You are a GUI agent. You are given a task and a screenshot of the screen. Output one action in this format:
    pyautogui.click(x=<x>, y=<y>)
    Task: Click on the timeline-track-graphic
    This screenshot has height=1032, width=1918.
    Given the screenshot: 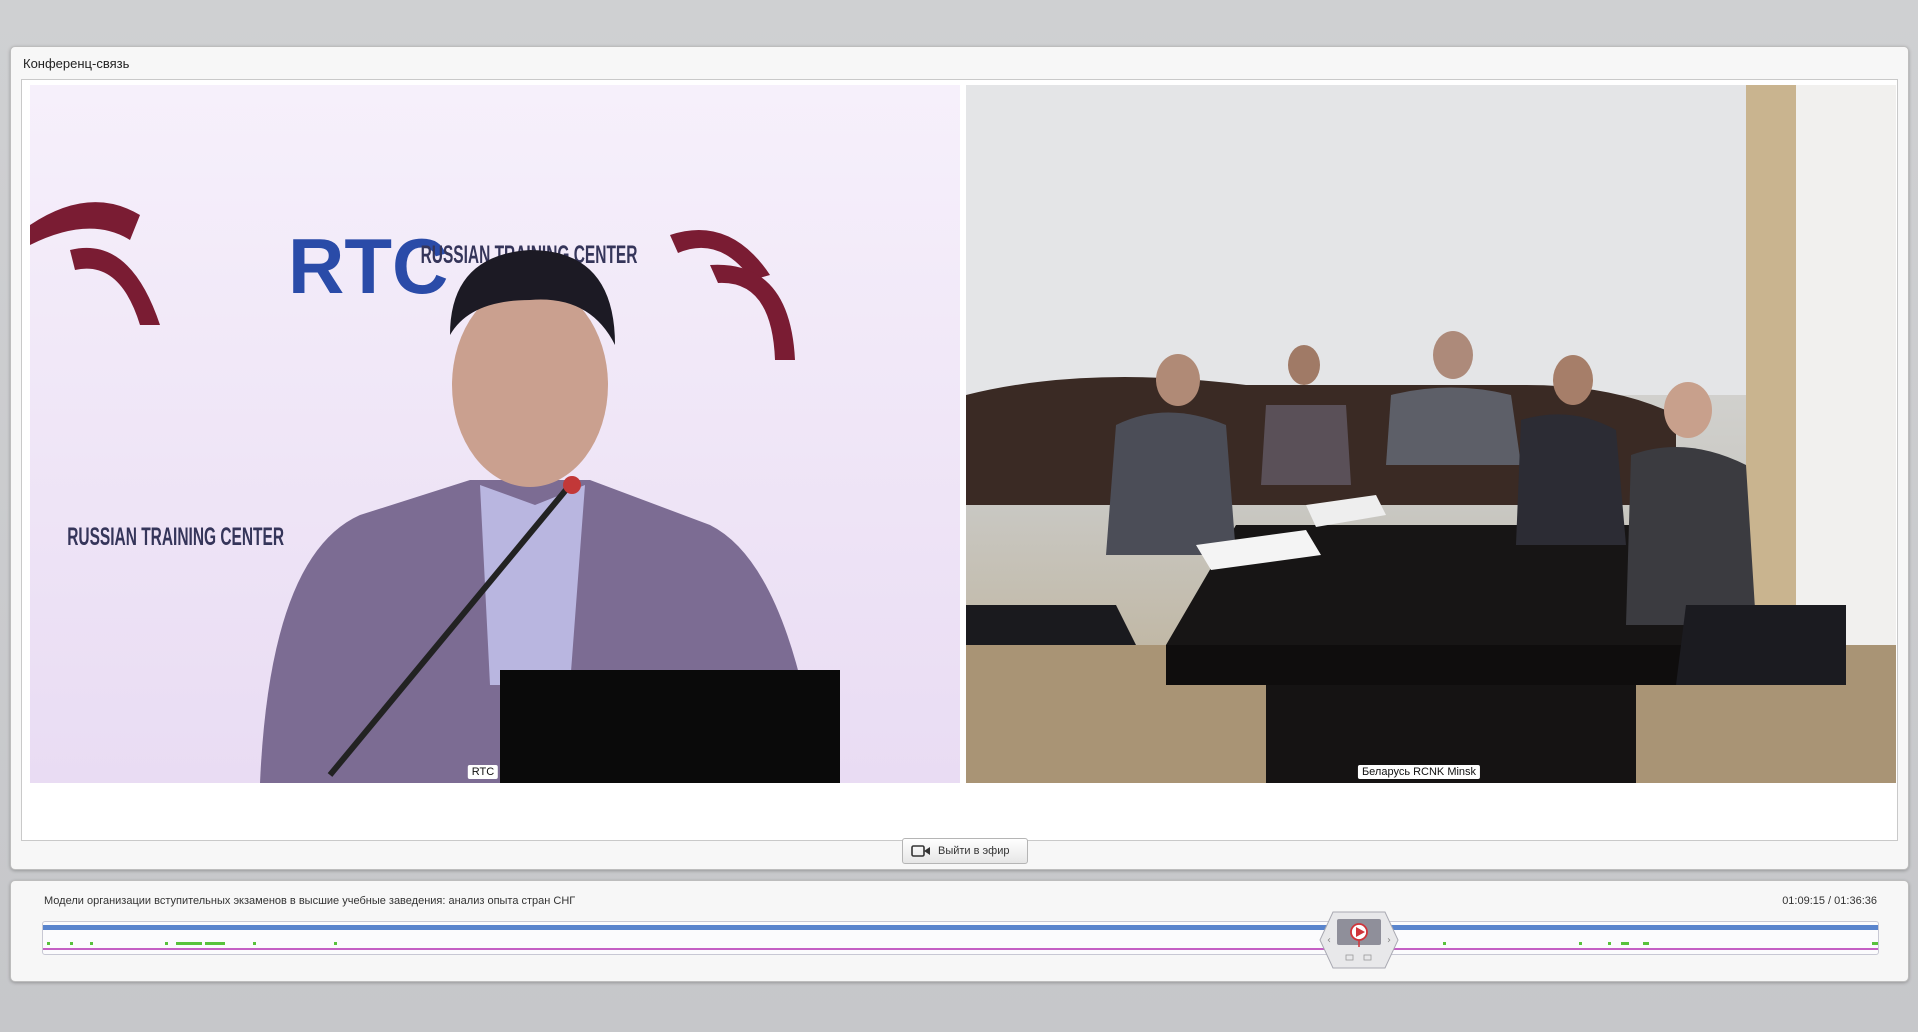 What is the action you would take?
    pyautogui.click(x=960, y=937)
    